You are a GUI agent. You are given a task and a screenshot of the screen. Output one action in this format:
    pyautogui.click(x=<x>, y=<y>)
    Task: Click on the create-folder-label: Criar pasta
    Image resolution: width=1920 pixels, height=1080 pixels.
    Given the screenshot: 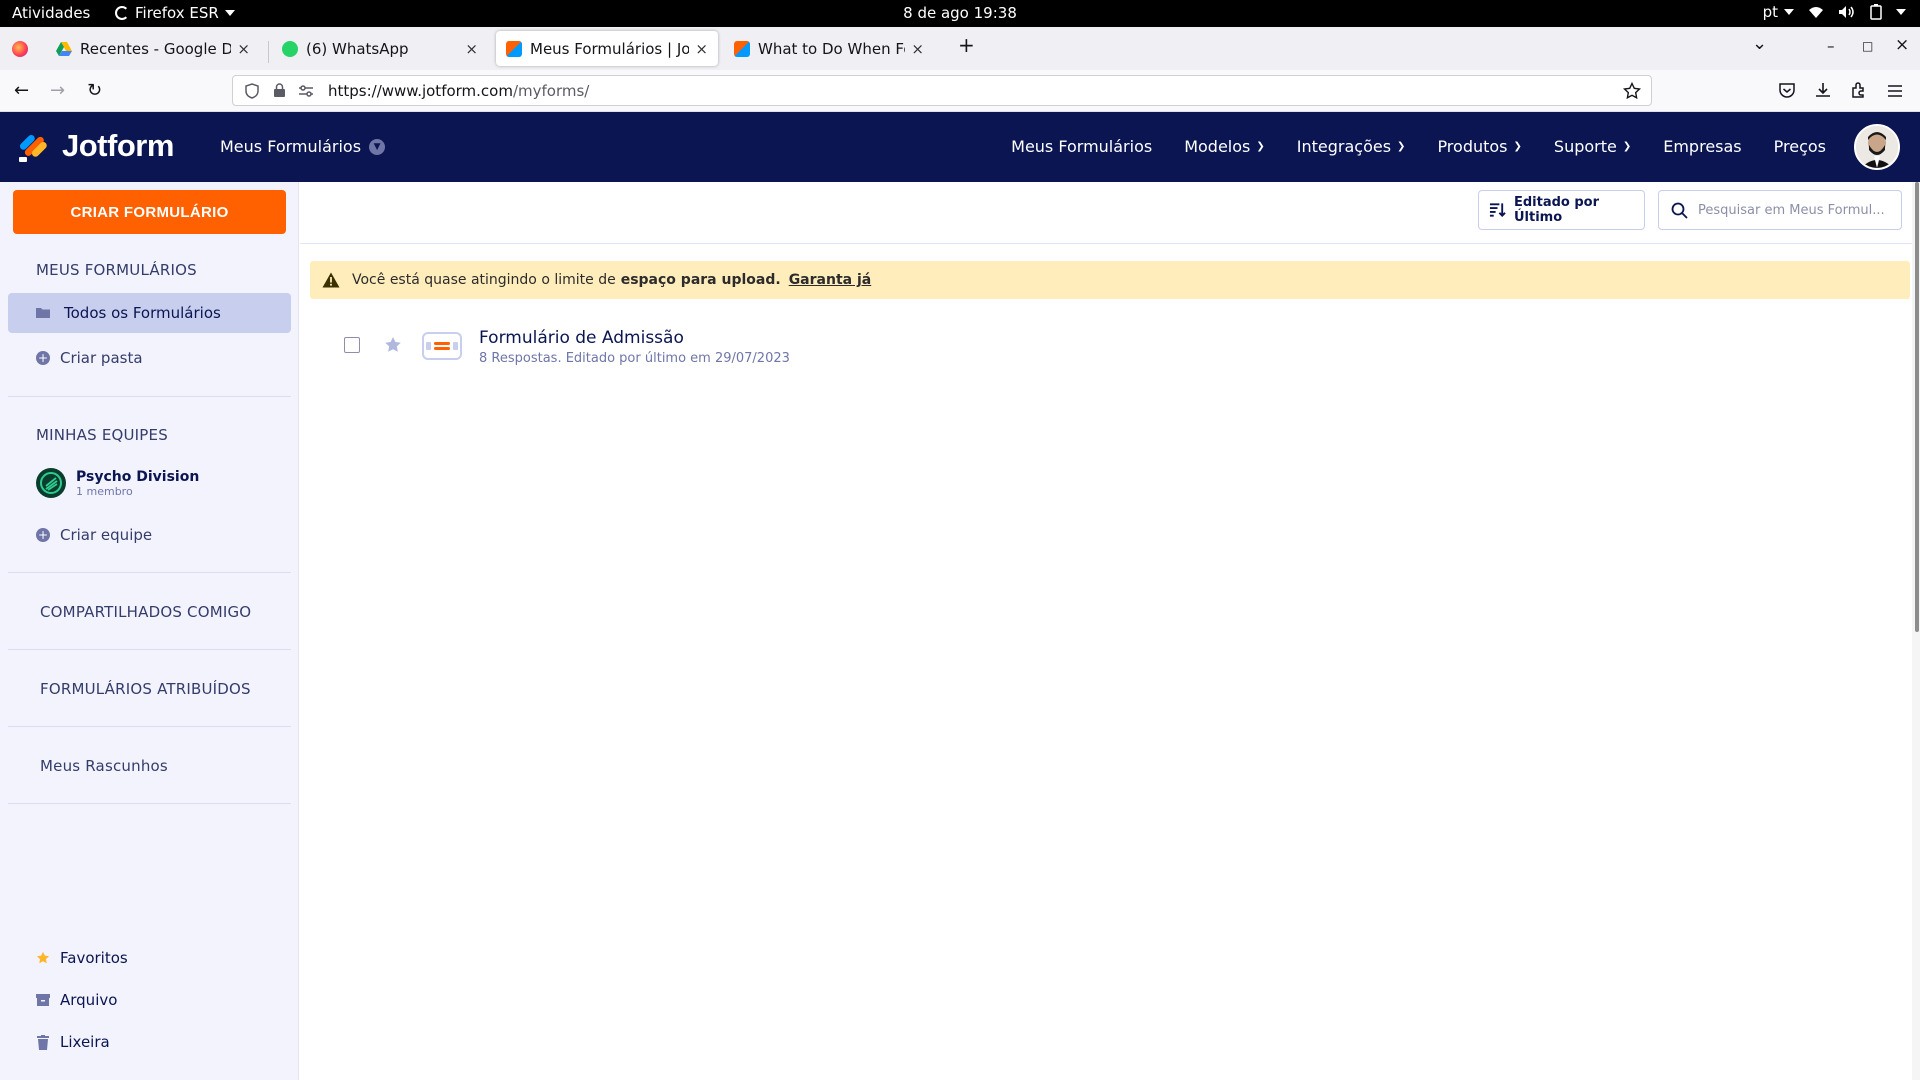 What is the action you would take?
    pyautogui.click(x=101, y=358)
    